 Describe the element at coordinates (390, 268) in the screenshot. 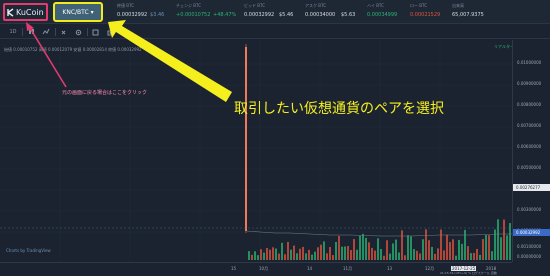

I see `time-tick: 13` at that location.